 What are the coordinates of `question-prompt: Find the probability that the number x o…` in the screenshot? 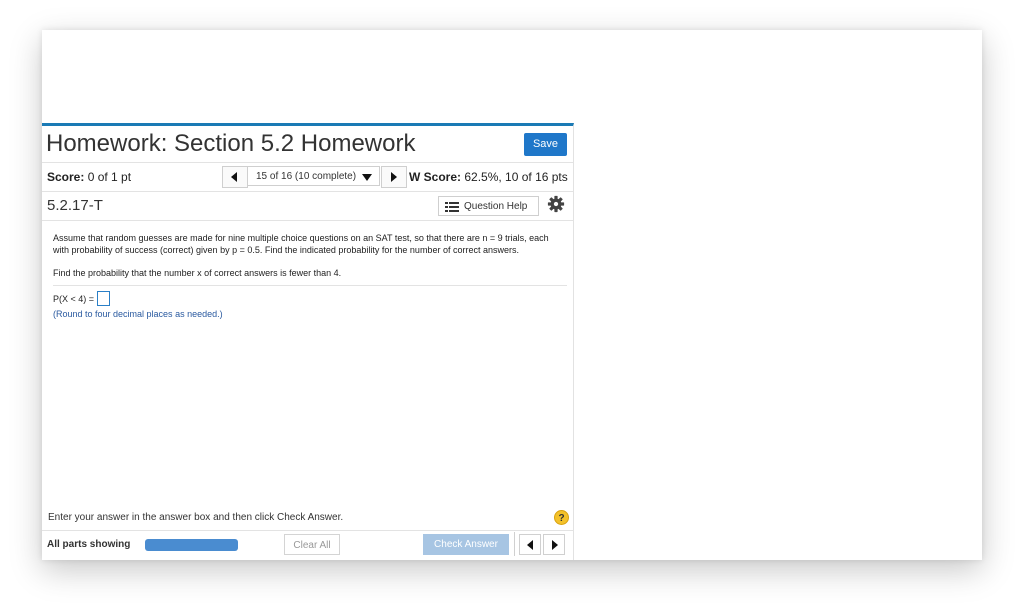 It's located at (197, 273).